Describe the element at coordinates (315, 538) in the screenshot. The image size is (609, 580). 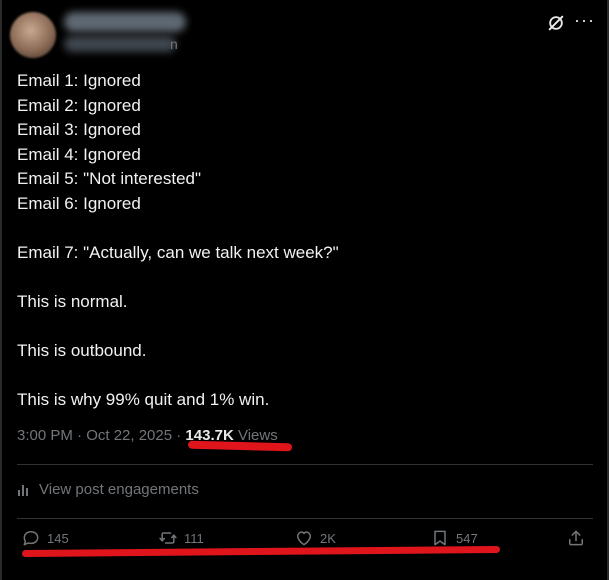
I see `like-button: 2K` at that location.